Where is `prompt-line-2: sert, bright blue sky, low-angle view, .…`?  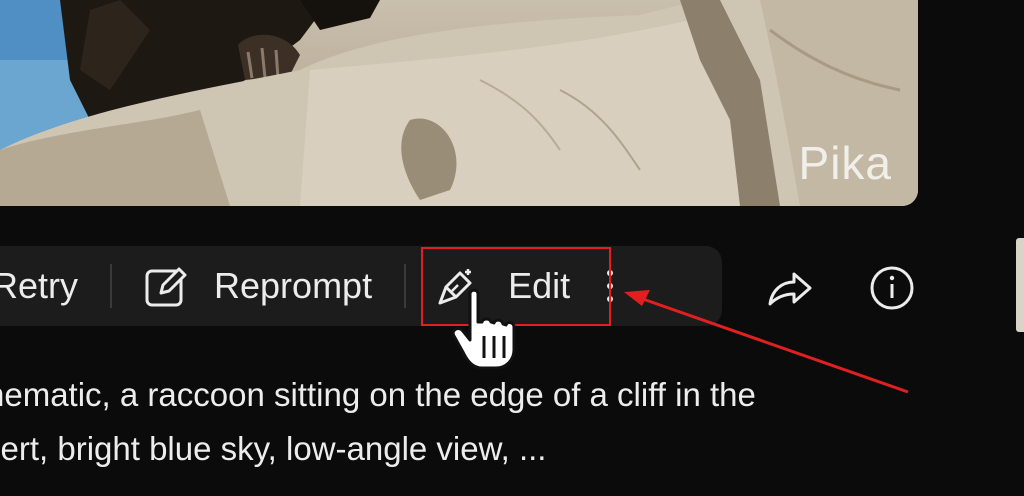
prompt-line-2: sert, bright blue sky, low-angle view, .… is located at coordinates (273, 448).